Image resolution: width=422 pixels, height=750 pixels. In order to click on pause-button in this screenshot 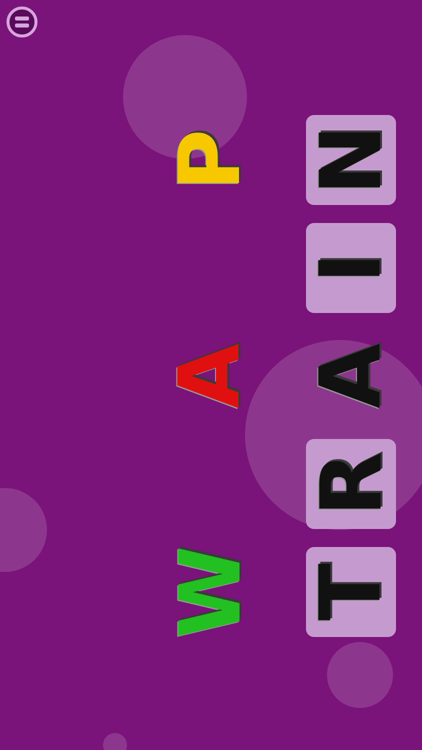, I will do `click(22, 22)`.